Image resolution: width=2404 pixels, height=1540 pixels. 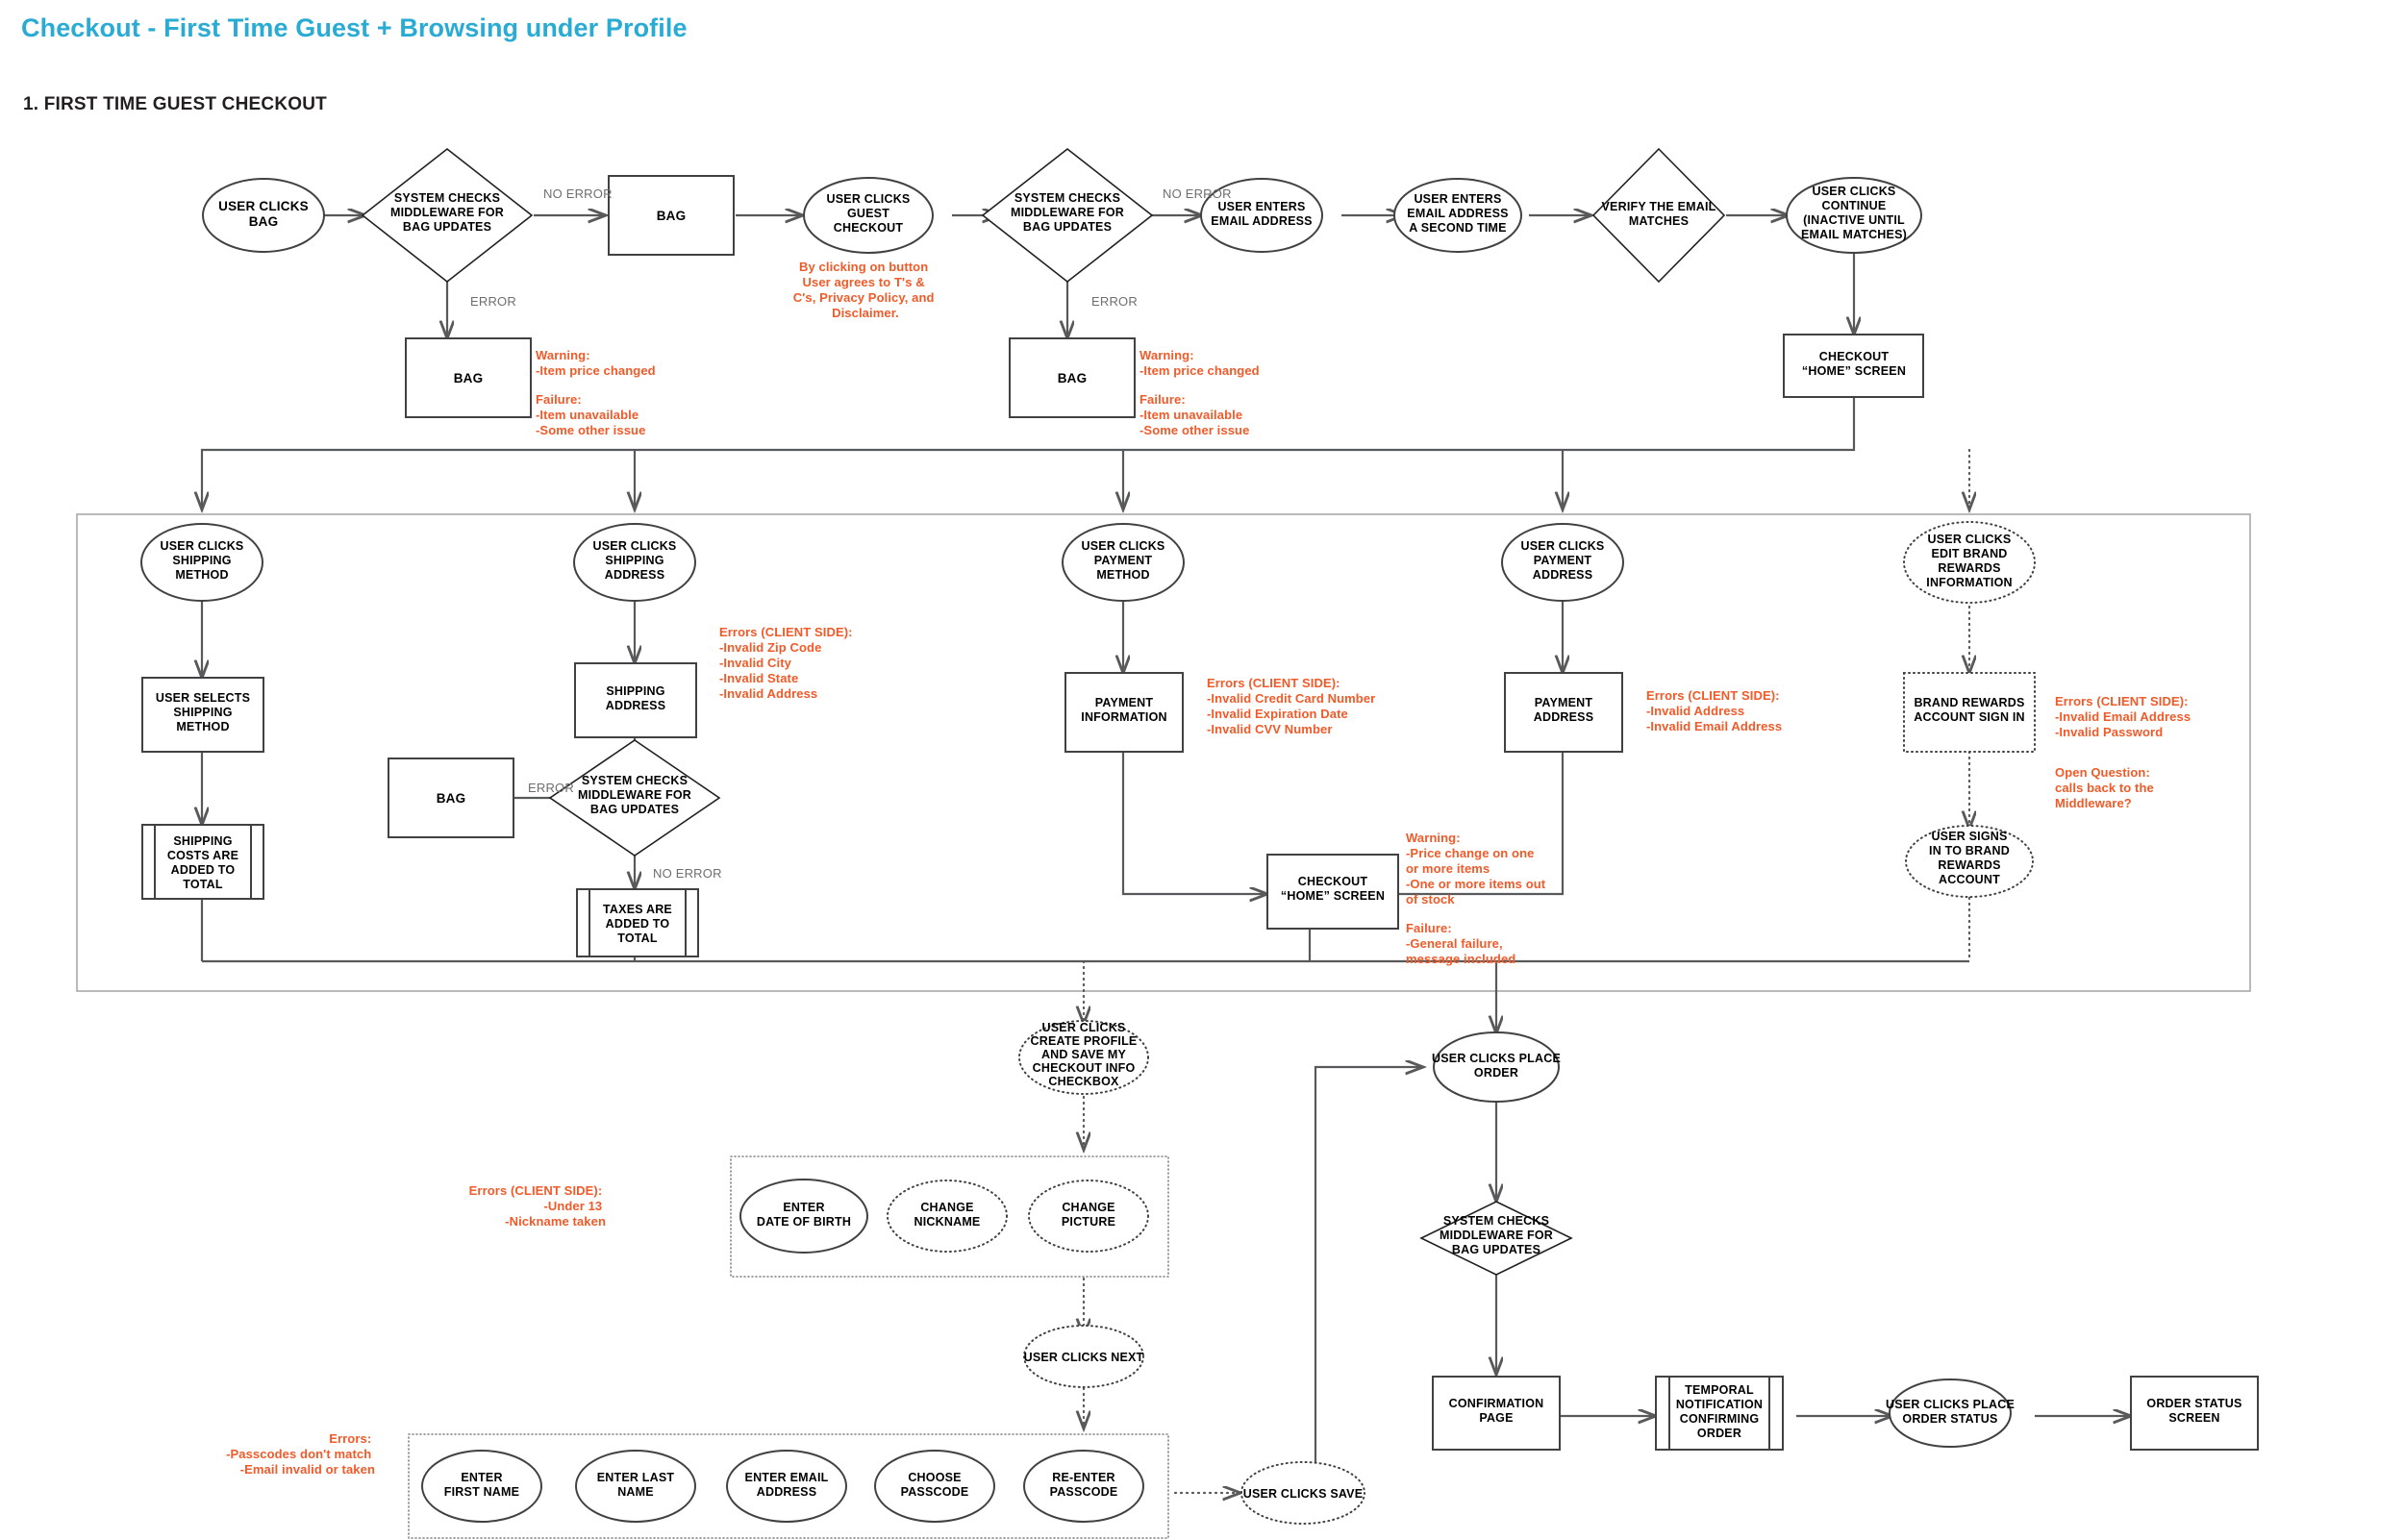 I want to click on svg-text:USER CLICKS PLACEORDER STATUS: USER CLICKS PLACE ORDER STATUS, so click(x=1950, y=1412).